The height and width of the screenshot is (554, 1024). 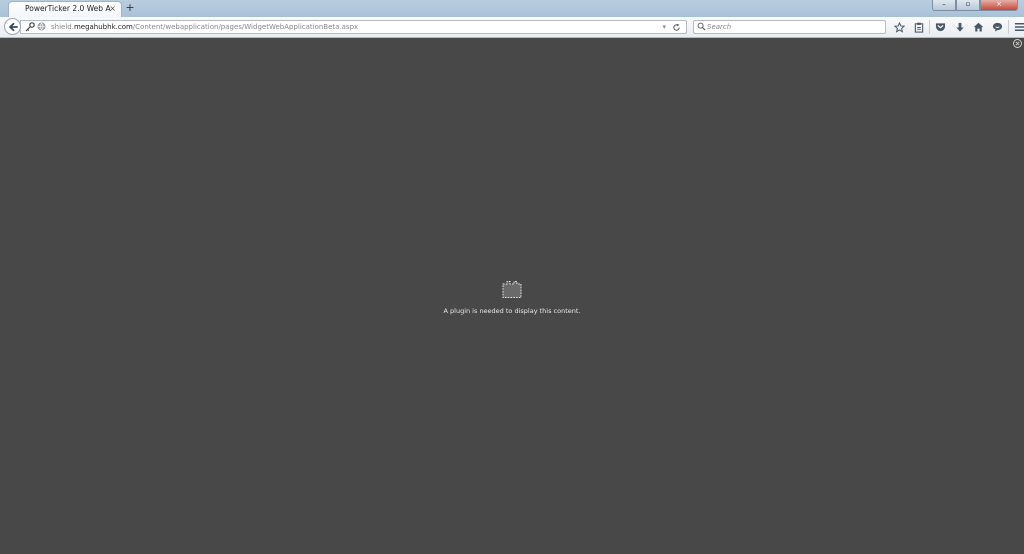 What do you see at coordinates (41, 28) in the screenshot?
I see `globe-icon` at bounding box center [41, 28].